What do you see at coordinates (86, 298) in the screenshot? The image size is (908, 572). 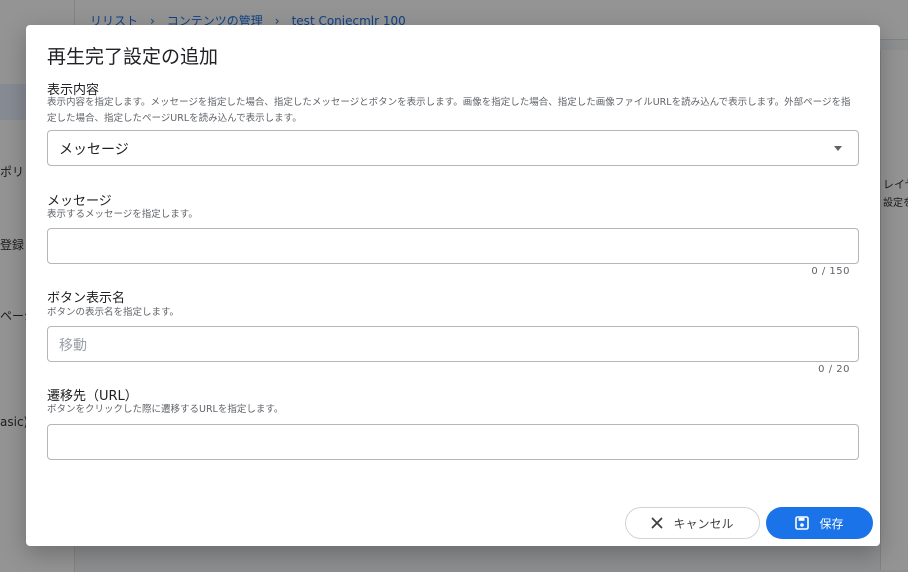 I see `button-name-label: ボタン表示名` at bounding box center [86, 298].